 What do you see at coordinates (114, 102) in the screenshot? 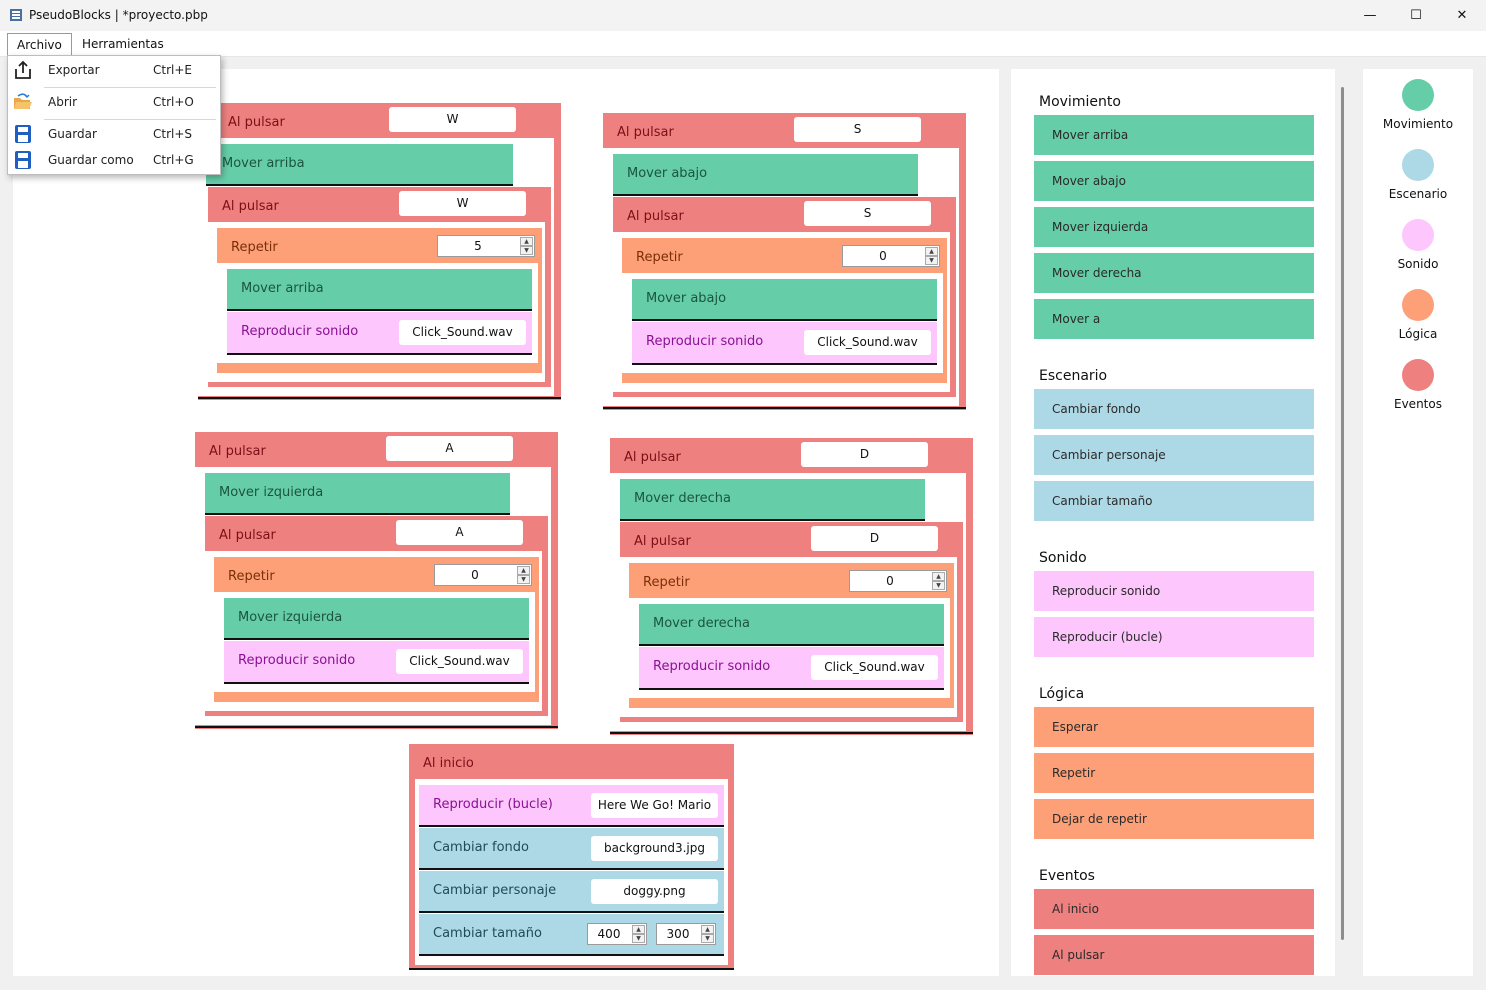
I see `menu-item-abrir: Abrir Ctrl+O` at bounding box center [114, 102].